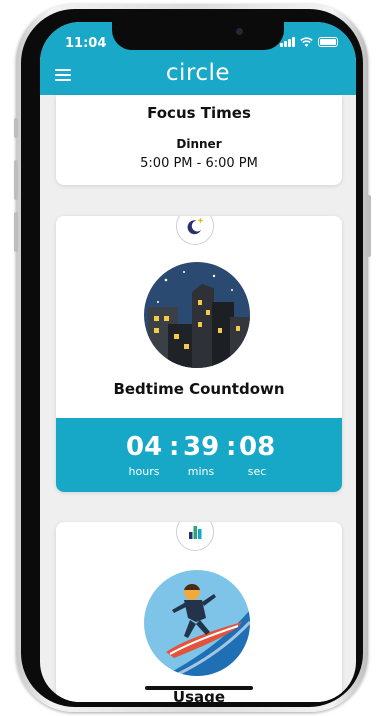 Image resolution: width=381 pixels, height=716 pixels. Describe the element at coordinates (201, 471) in the screenshot. I see `countdown-mins-unit: mins` at that location.